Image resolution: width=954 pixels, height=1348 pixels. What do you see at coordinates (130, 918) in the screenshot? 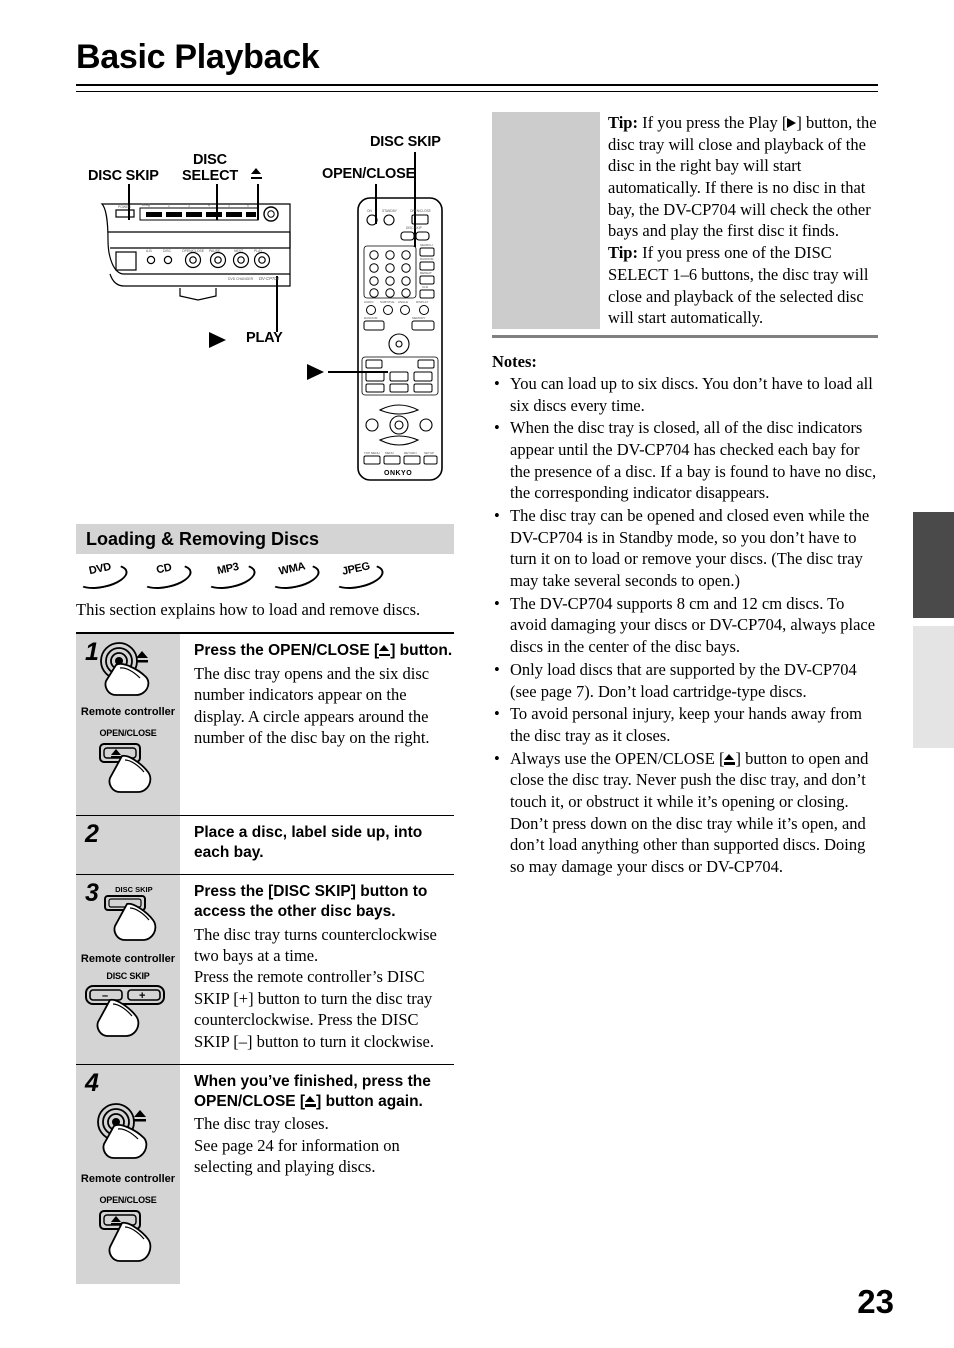
I see `hand-pressing-front-disc-skip-icon` at bounding box center [130, 918].